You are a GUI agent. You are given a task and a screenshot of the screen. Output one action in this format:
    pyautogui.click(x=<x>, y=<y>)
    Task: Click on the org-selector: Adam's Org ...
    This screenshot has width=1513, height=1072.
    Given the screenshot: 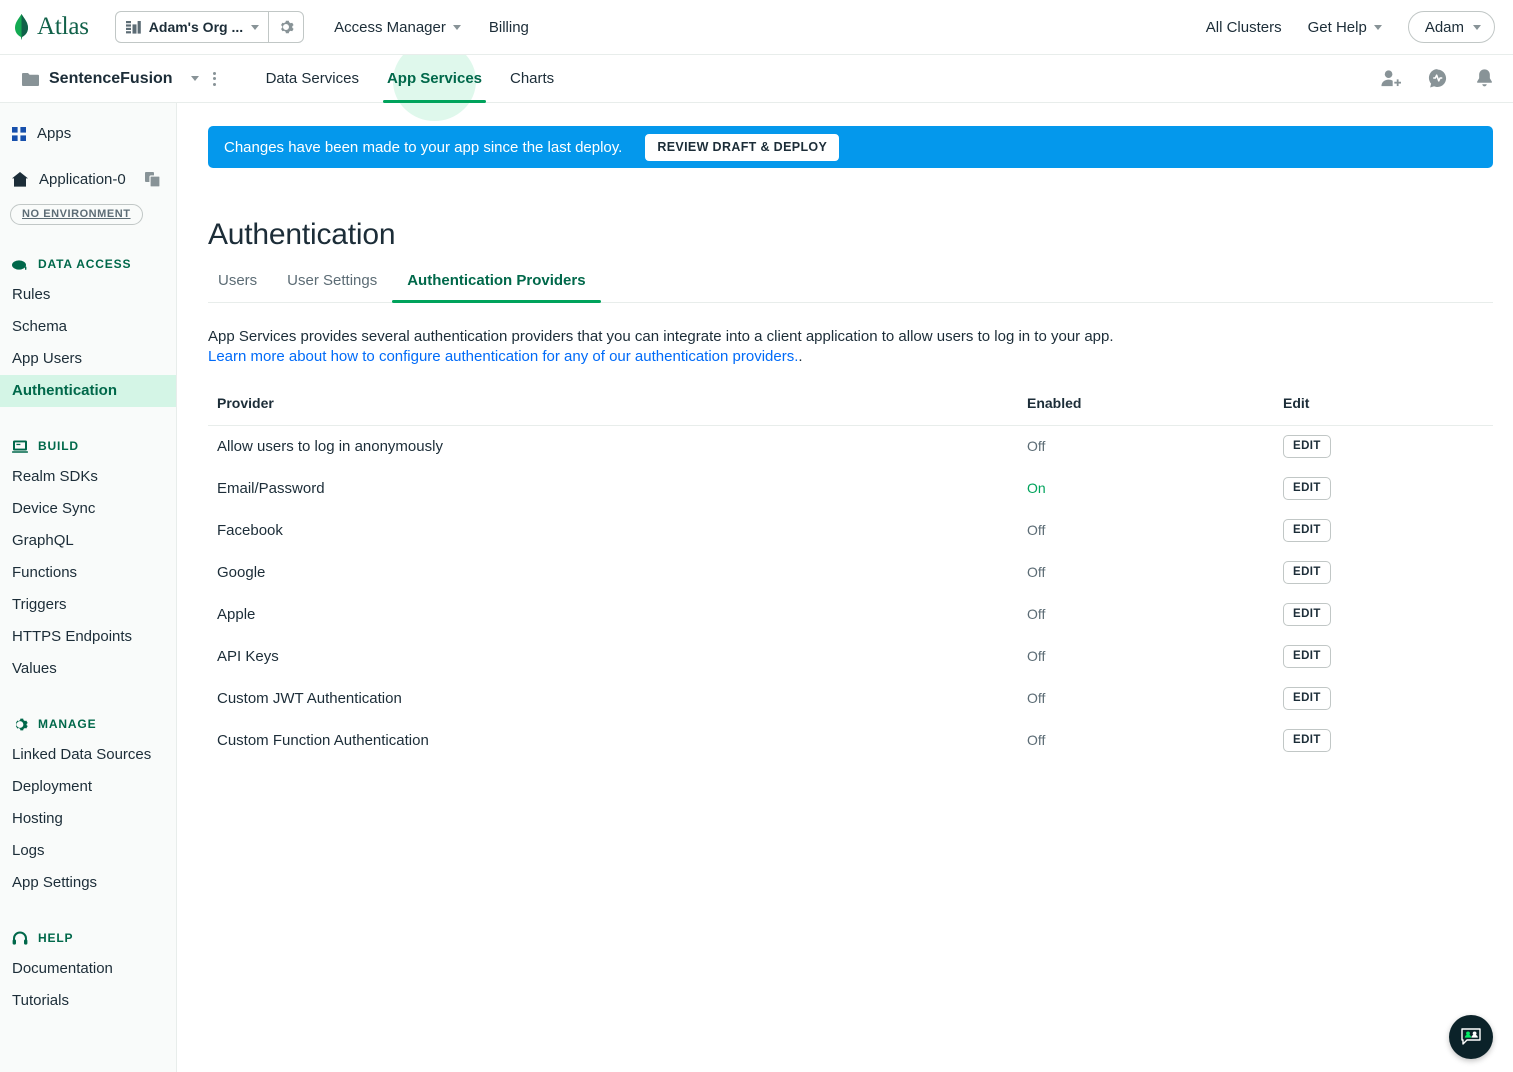 What is the action you would take?
    pyautogui.click(x=209, y=27)
    